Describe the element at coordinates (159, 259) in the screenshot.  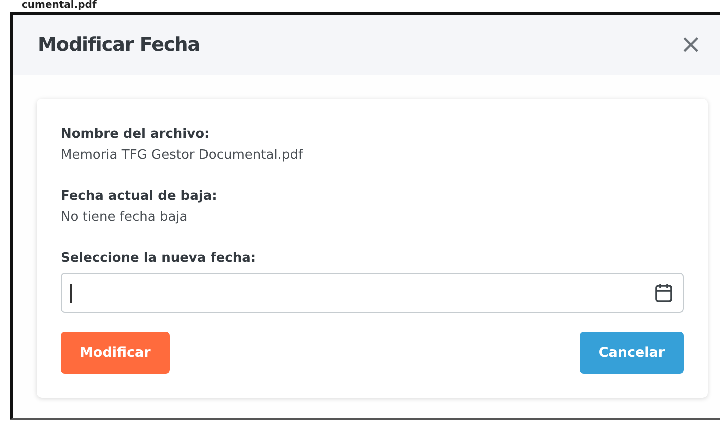
I see `field-label: Seleccione la nueva fecha:` at that location.